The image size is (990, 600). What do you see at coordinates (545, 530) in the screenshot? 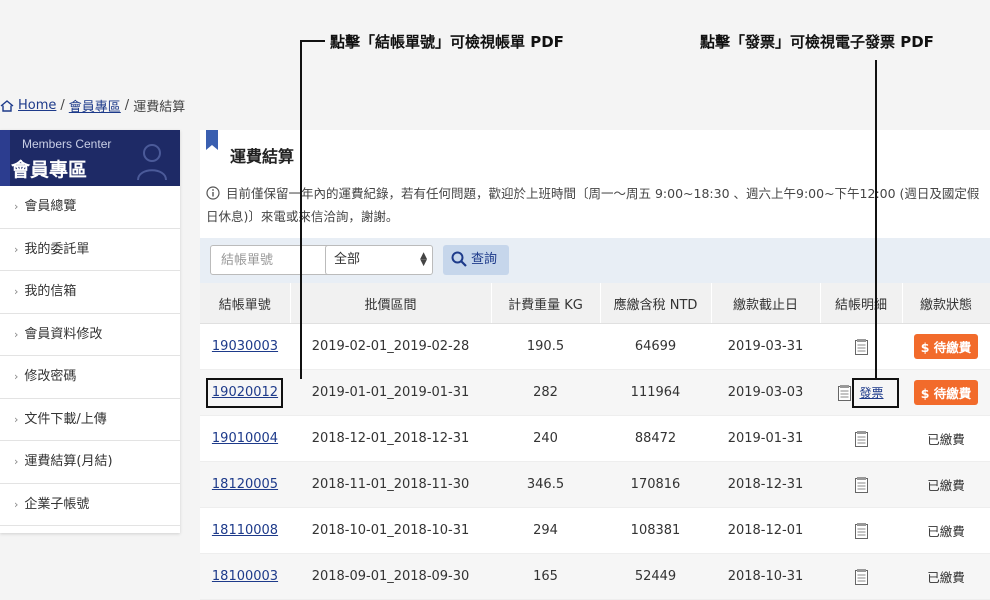
I see `weight-cell: 294` at bounding box center [545, 530].